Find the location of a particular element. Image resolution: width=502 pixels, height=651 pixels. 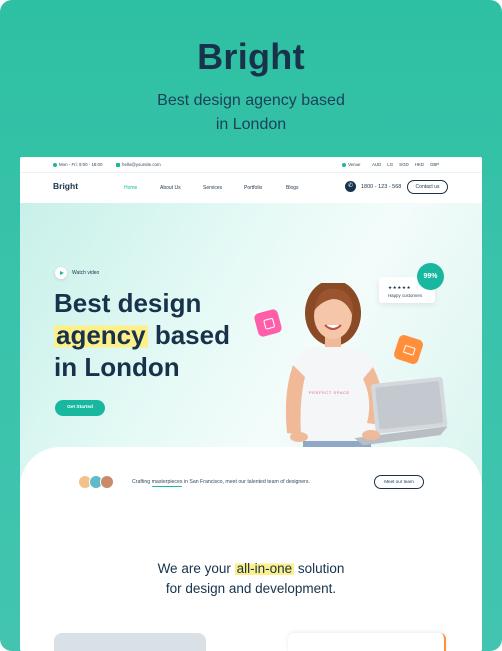

hours-info: Mon - Fri: 9:00 - 18:00 is located at coordinates (77, 164).